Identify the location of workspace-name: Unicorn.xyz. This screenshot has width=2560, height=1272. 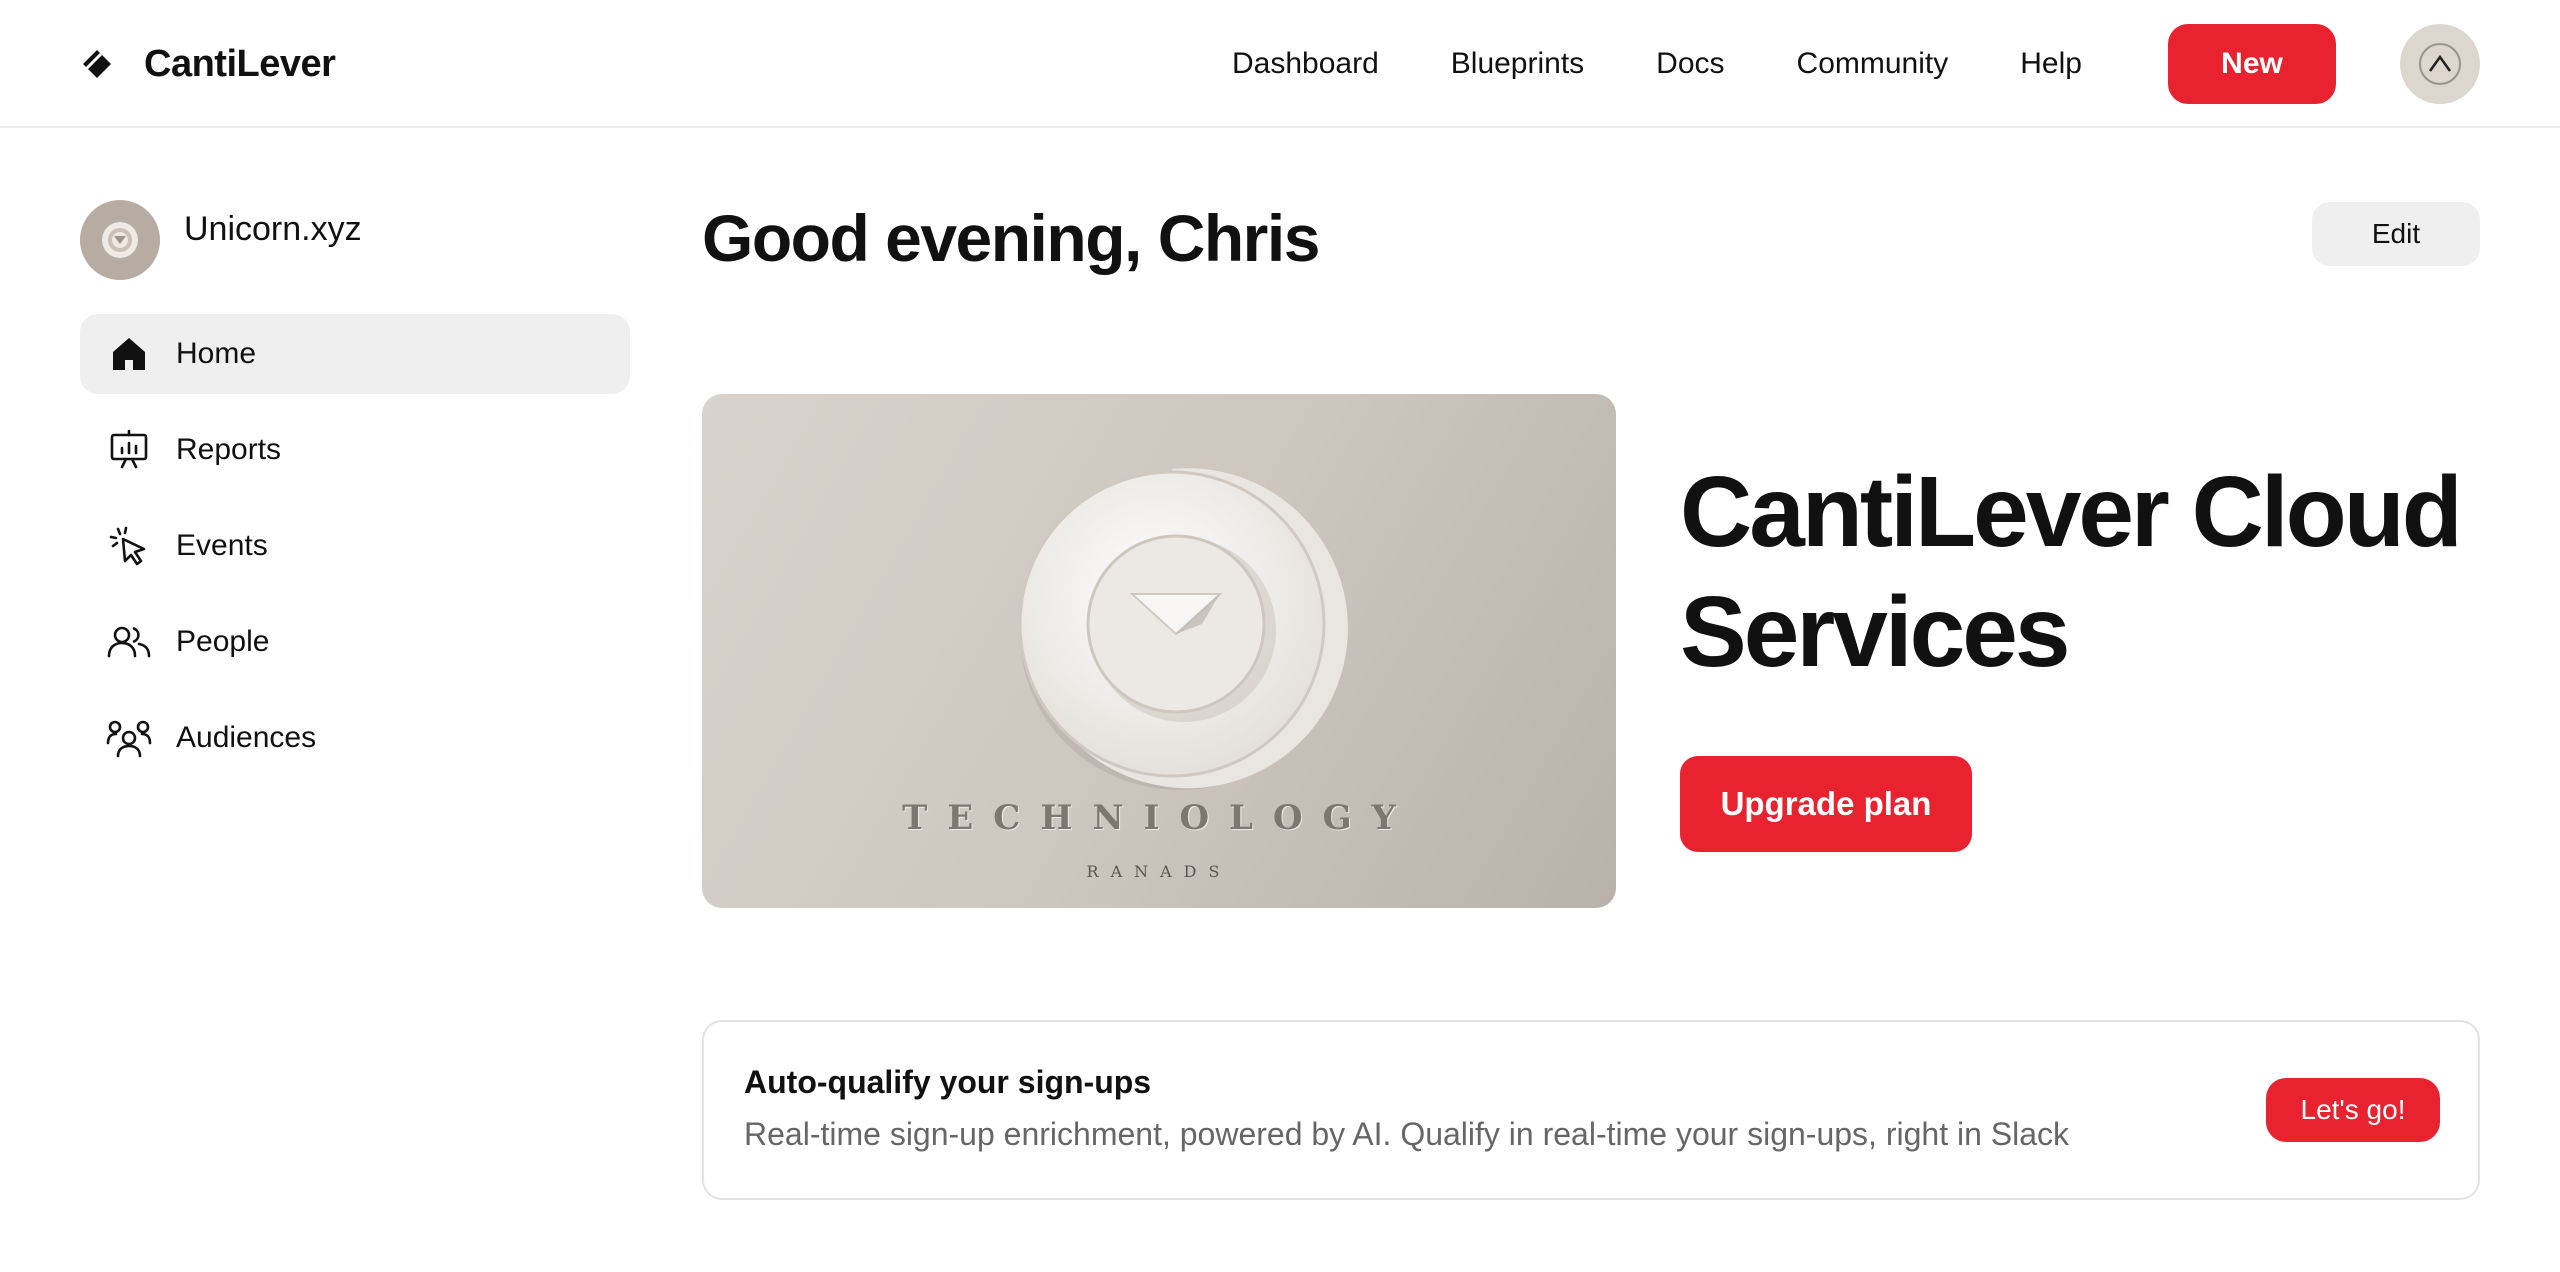
(273, 228).